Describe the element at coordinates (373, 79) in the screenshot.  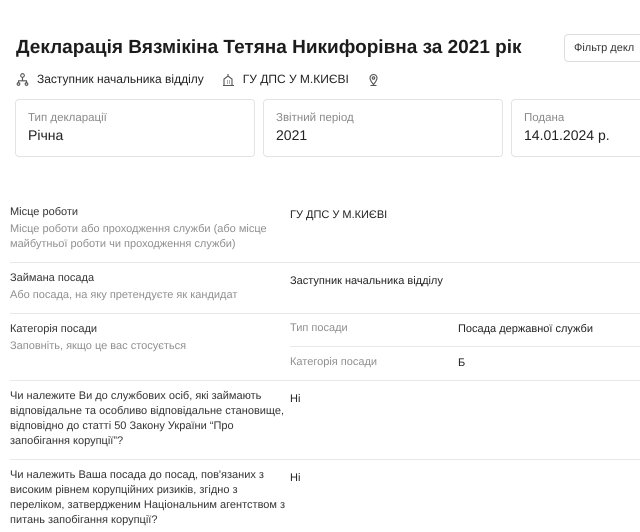
I see `location-pin-icon` at that location.